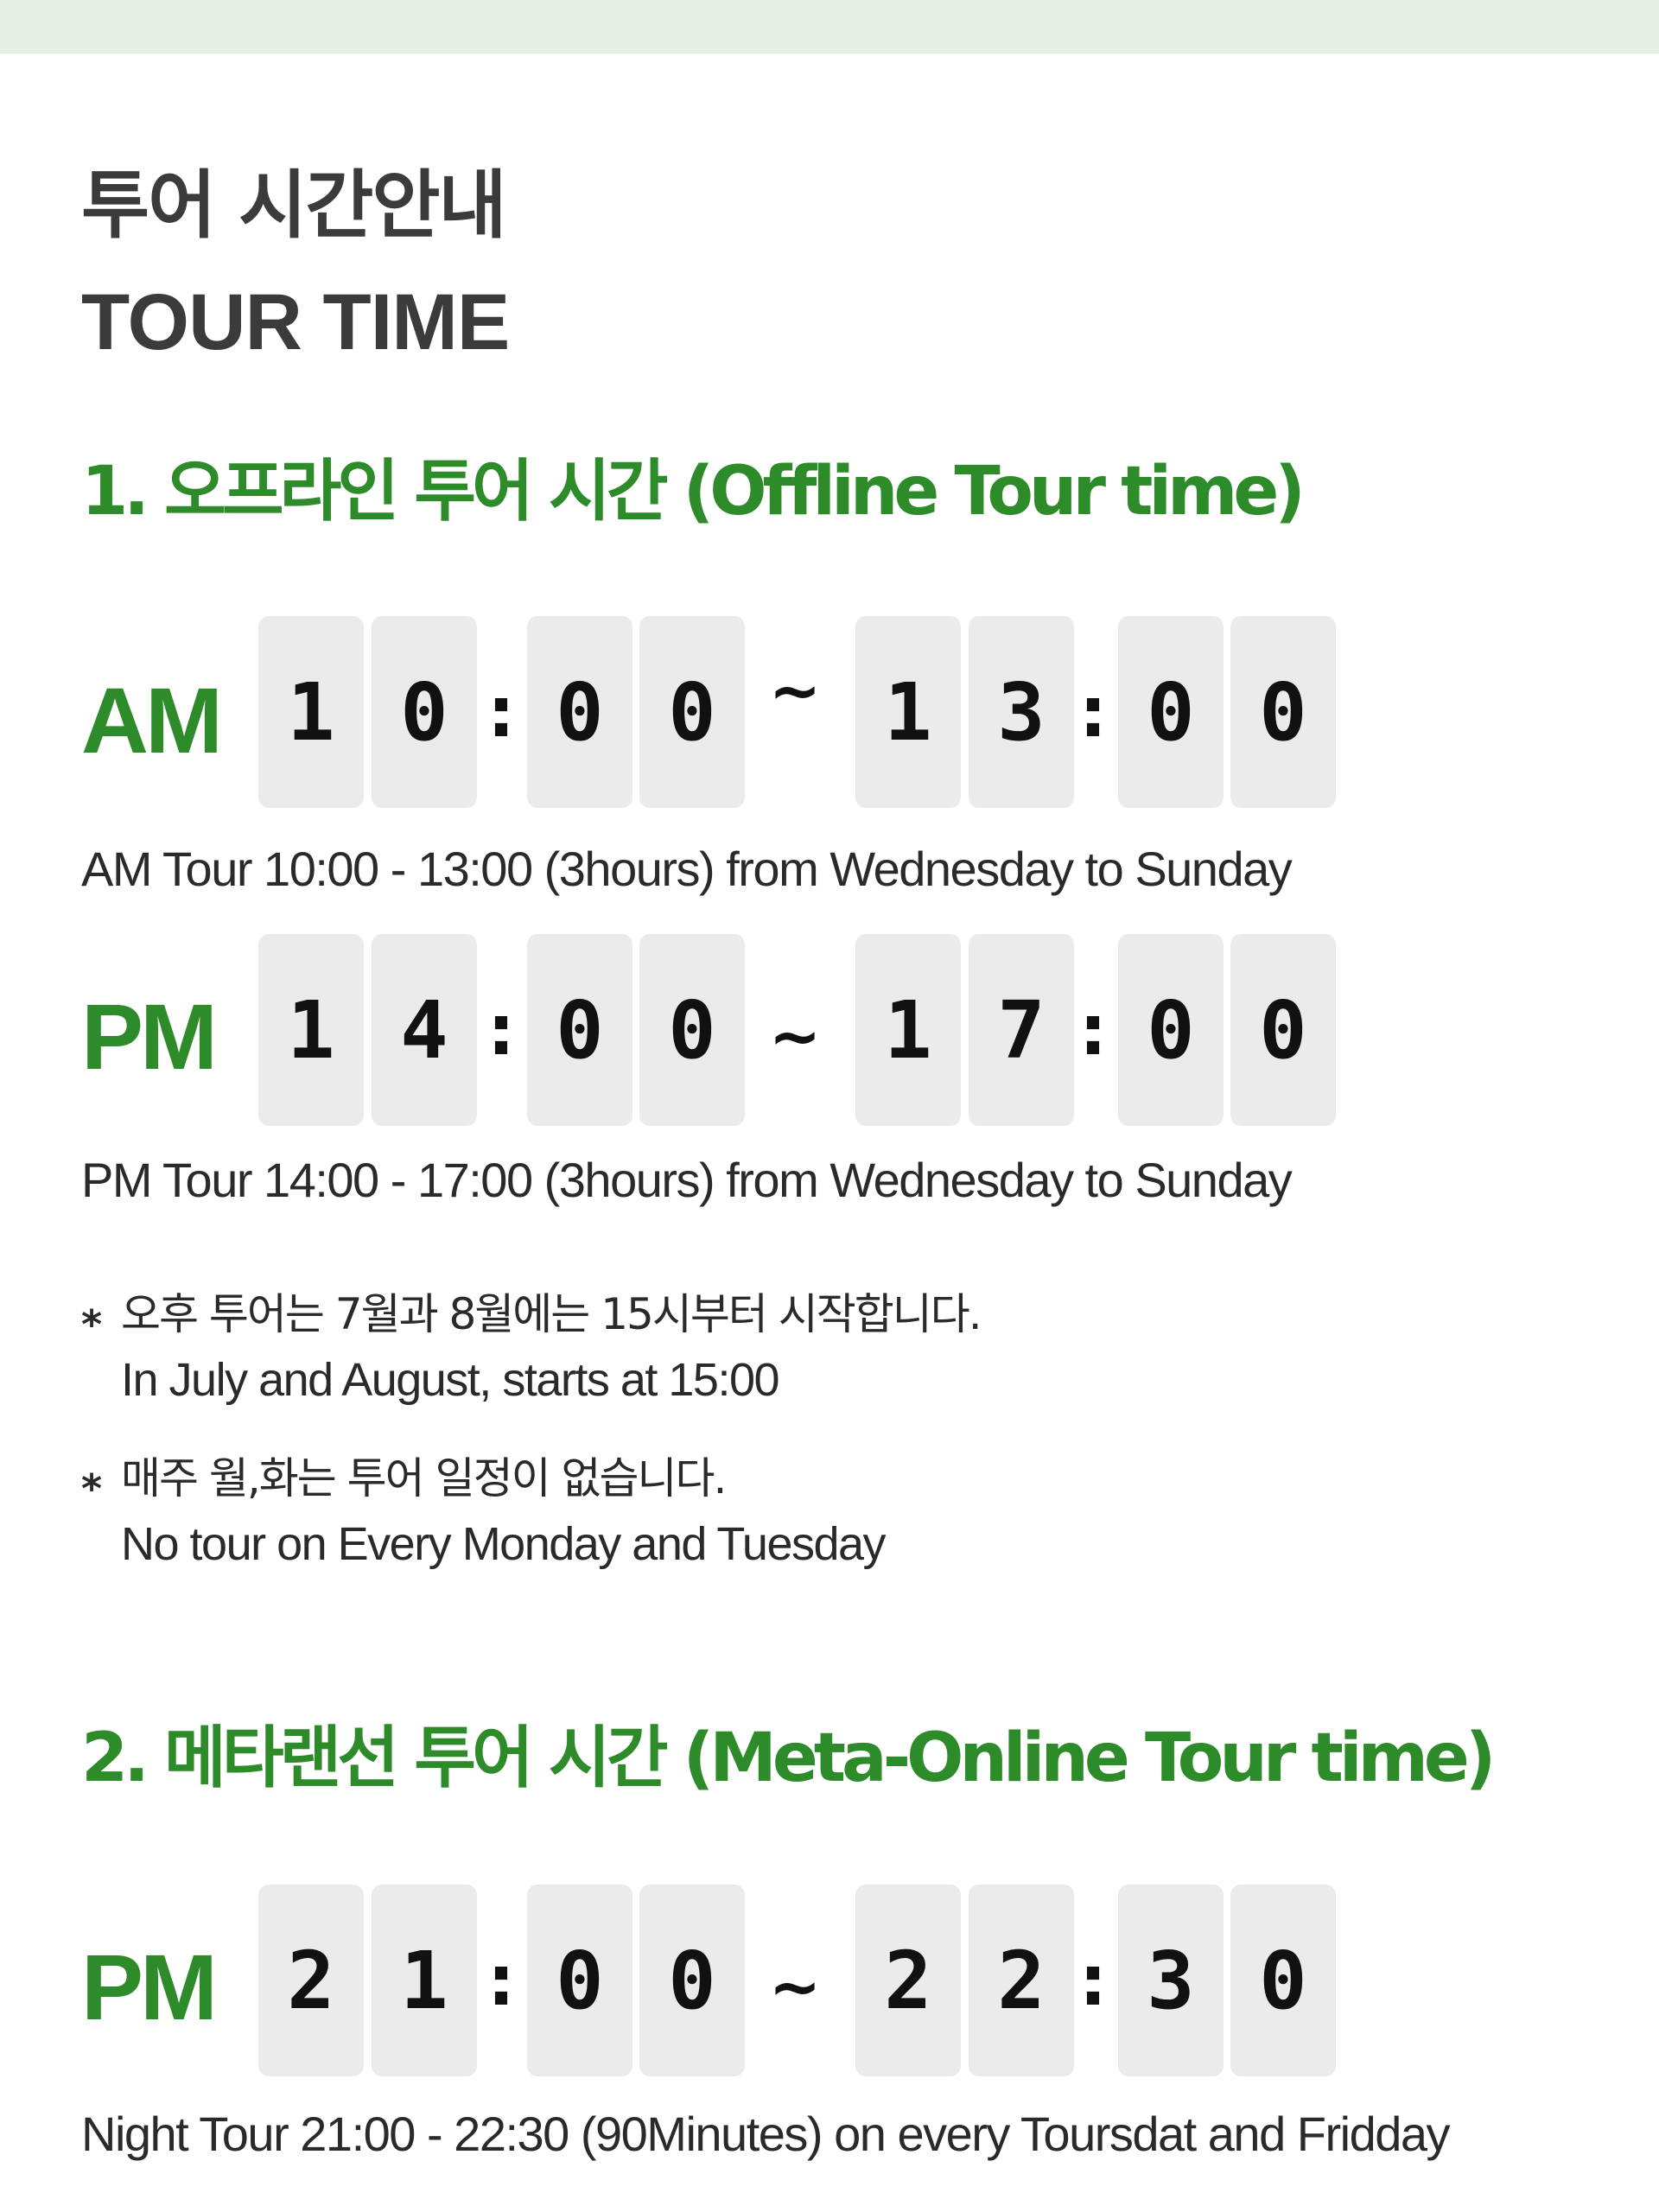 This screenshot has height=2212, width=1659. I want to click on online-time-display: 2 1 : 0 0 ~ 2 2 : 3 0, so click(829, 1981).